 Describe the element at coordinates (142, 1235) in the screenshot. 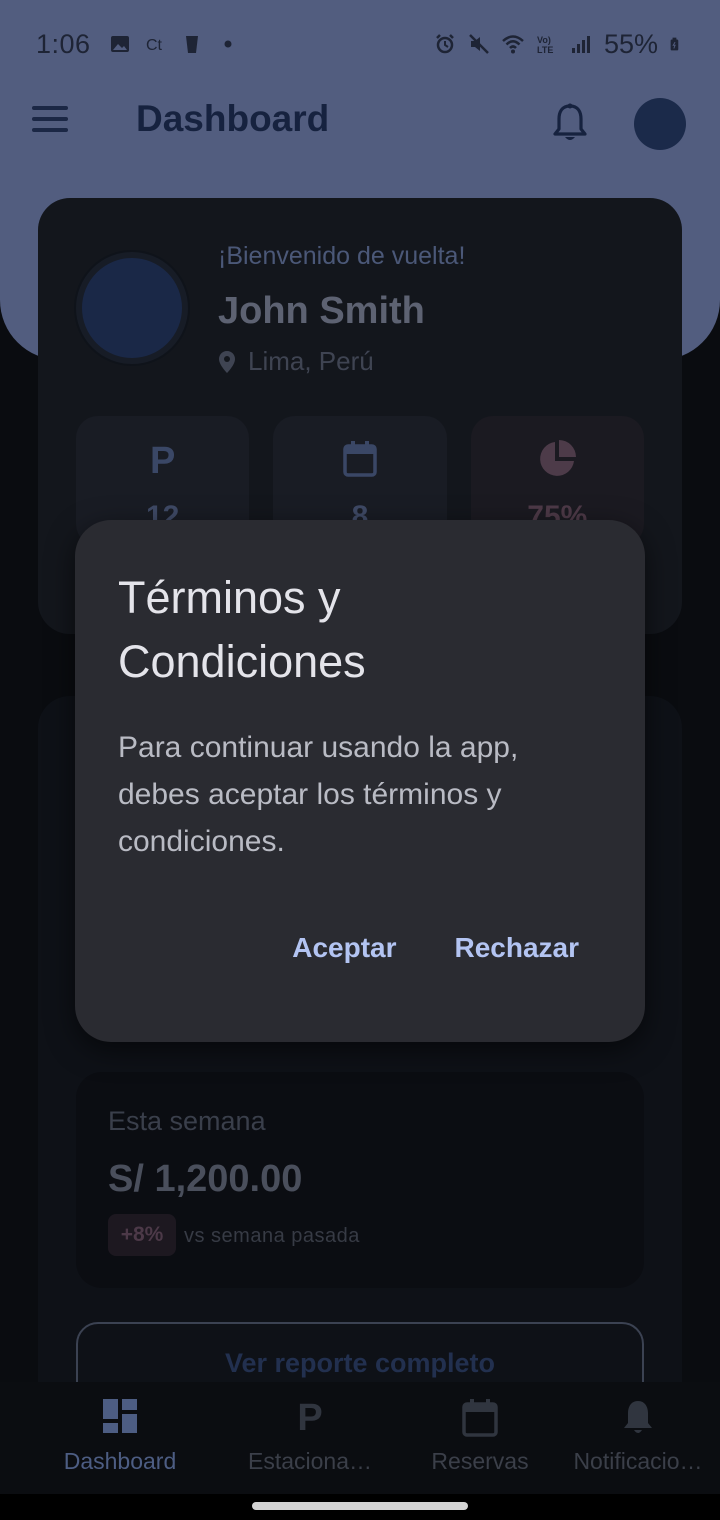

I see `change-badge: +8%` at that location.